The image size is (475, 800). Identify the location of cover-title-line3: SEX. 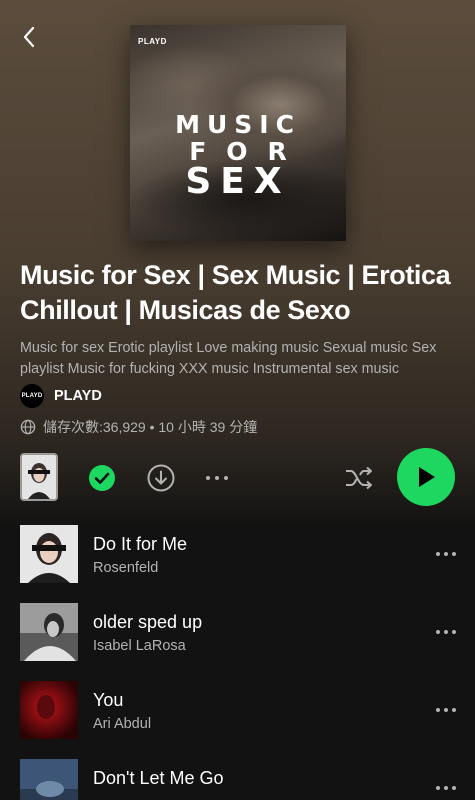
(238, 181).